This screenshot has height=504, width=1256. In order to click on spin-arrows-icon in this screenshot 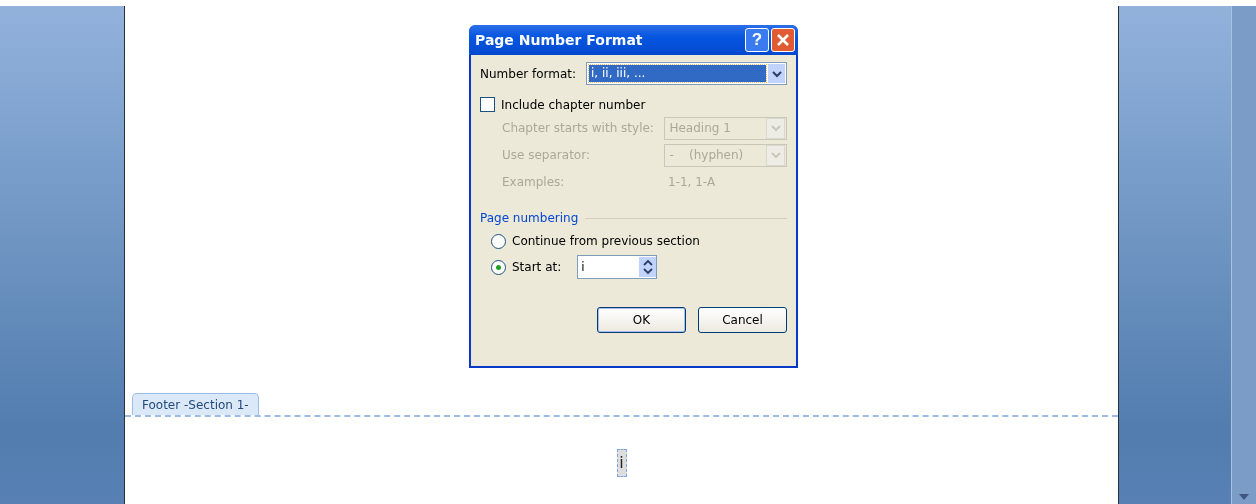, I will do `click(647, 267)`.